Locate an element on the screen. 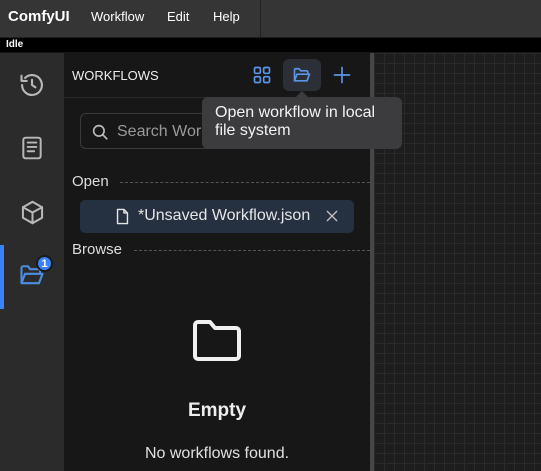 The image size is (541, 471). status-text: Idle is located at coordinates (15, 44).